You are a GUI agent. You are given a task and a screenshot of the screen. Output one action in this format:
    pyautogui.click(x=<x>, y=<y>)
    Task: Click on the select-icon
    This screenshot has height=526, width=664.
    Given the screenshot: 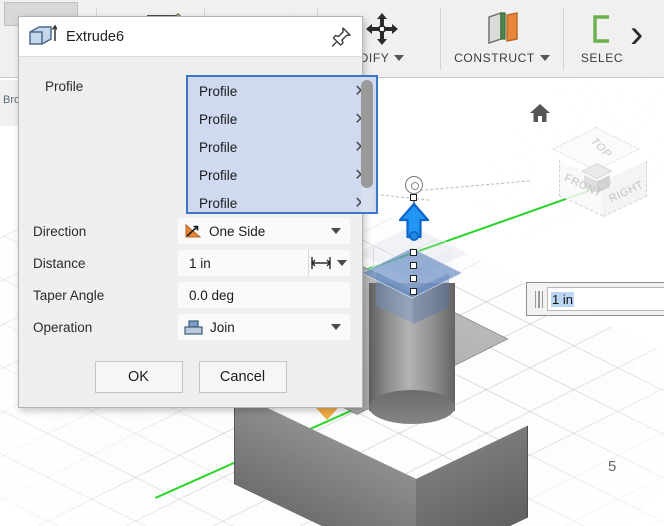 What is the action you would take?
    pyautogui.click(x=602, y=29)
    